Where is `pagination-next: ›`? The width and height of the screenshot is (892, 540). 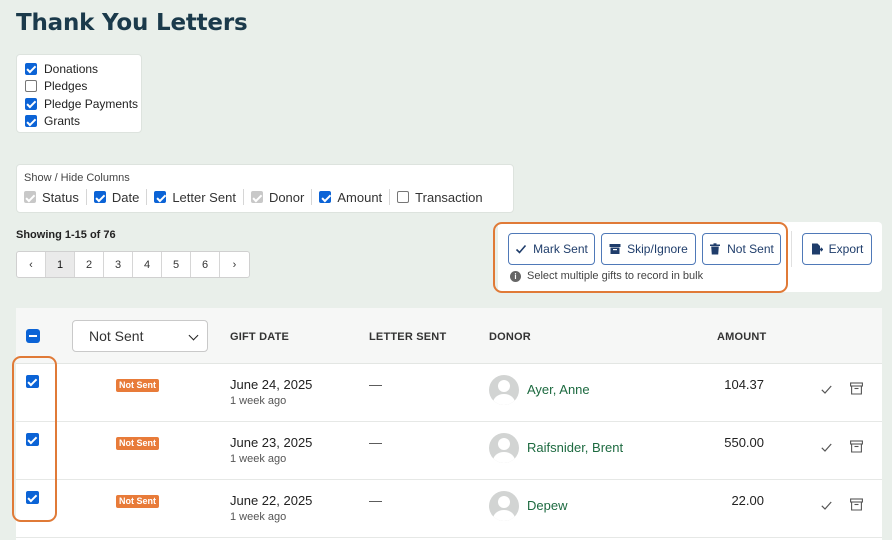
pagination-next: › is located at coordinates (234, 264).